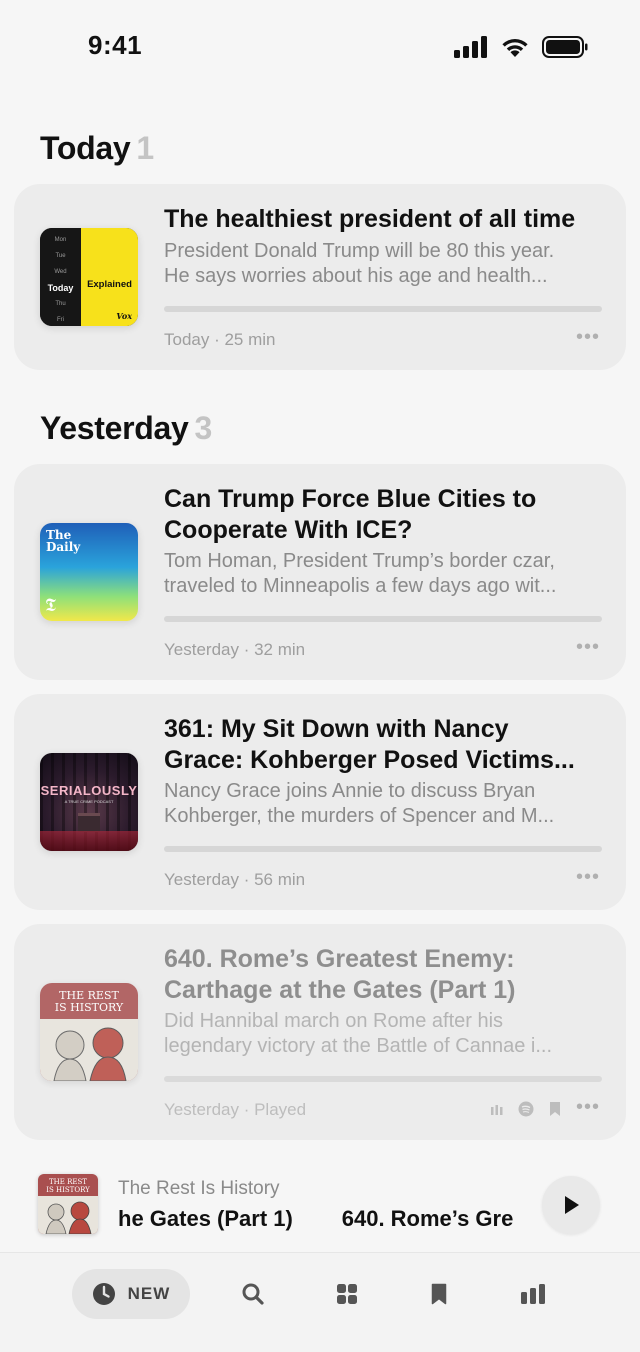 The image size is (640, 1352). Describe the element at coordinates (89, 572) in the screenshot. I see `episode-artwork-the-daily: The Daily 𝕿` at that location.